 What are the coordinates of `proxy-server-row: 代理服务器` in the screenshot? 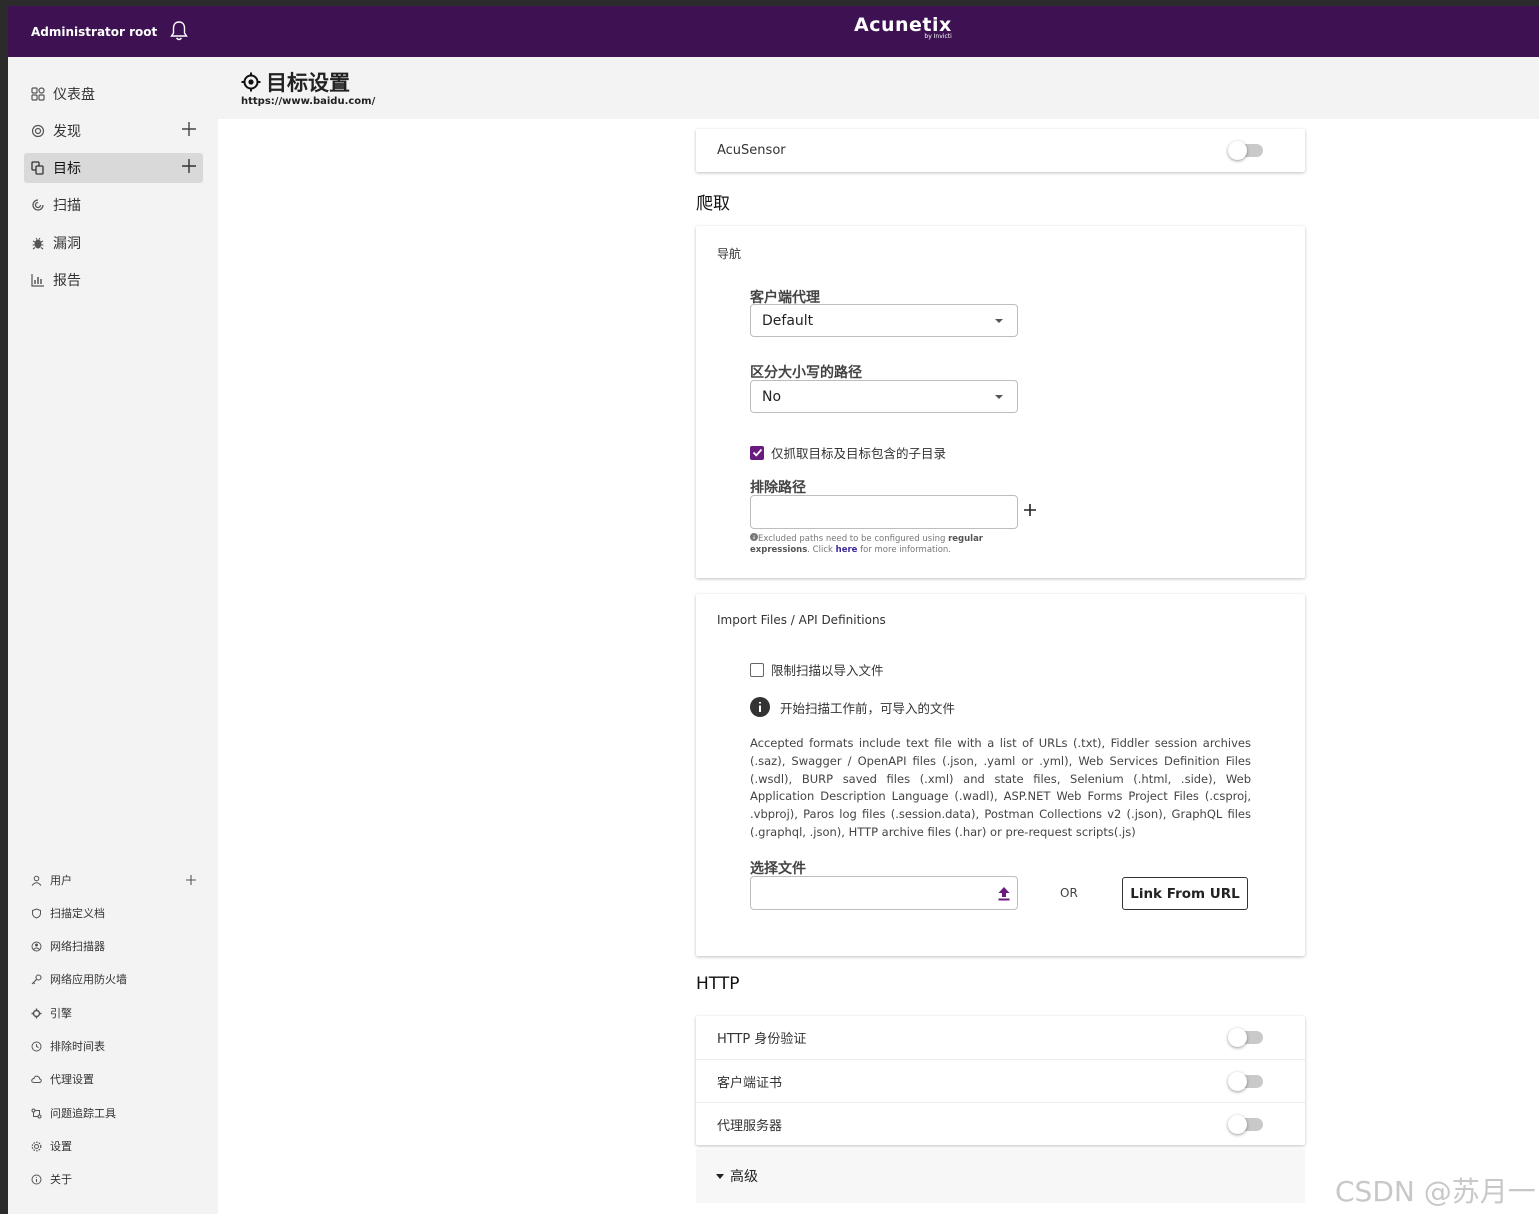 It's located at (1000, 1123).